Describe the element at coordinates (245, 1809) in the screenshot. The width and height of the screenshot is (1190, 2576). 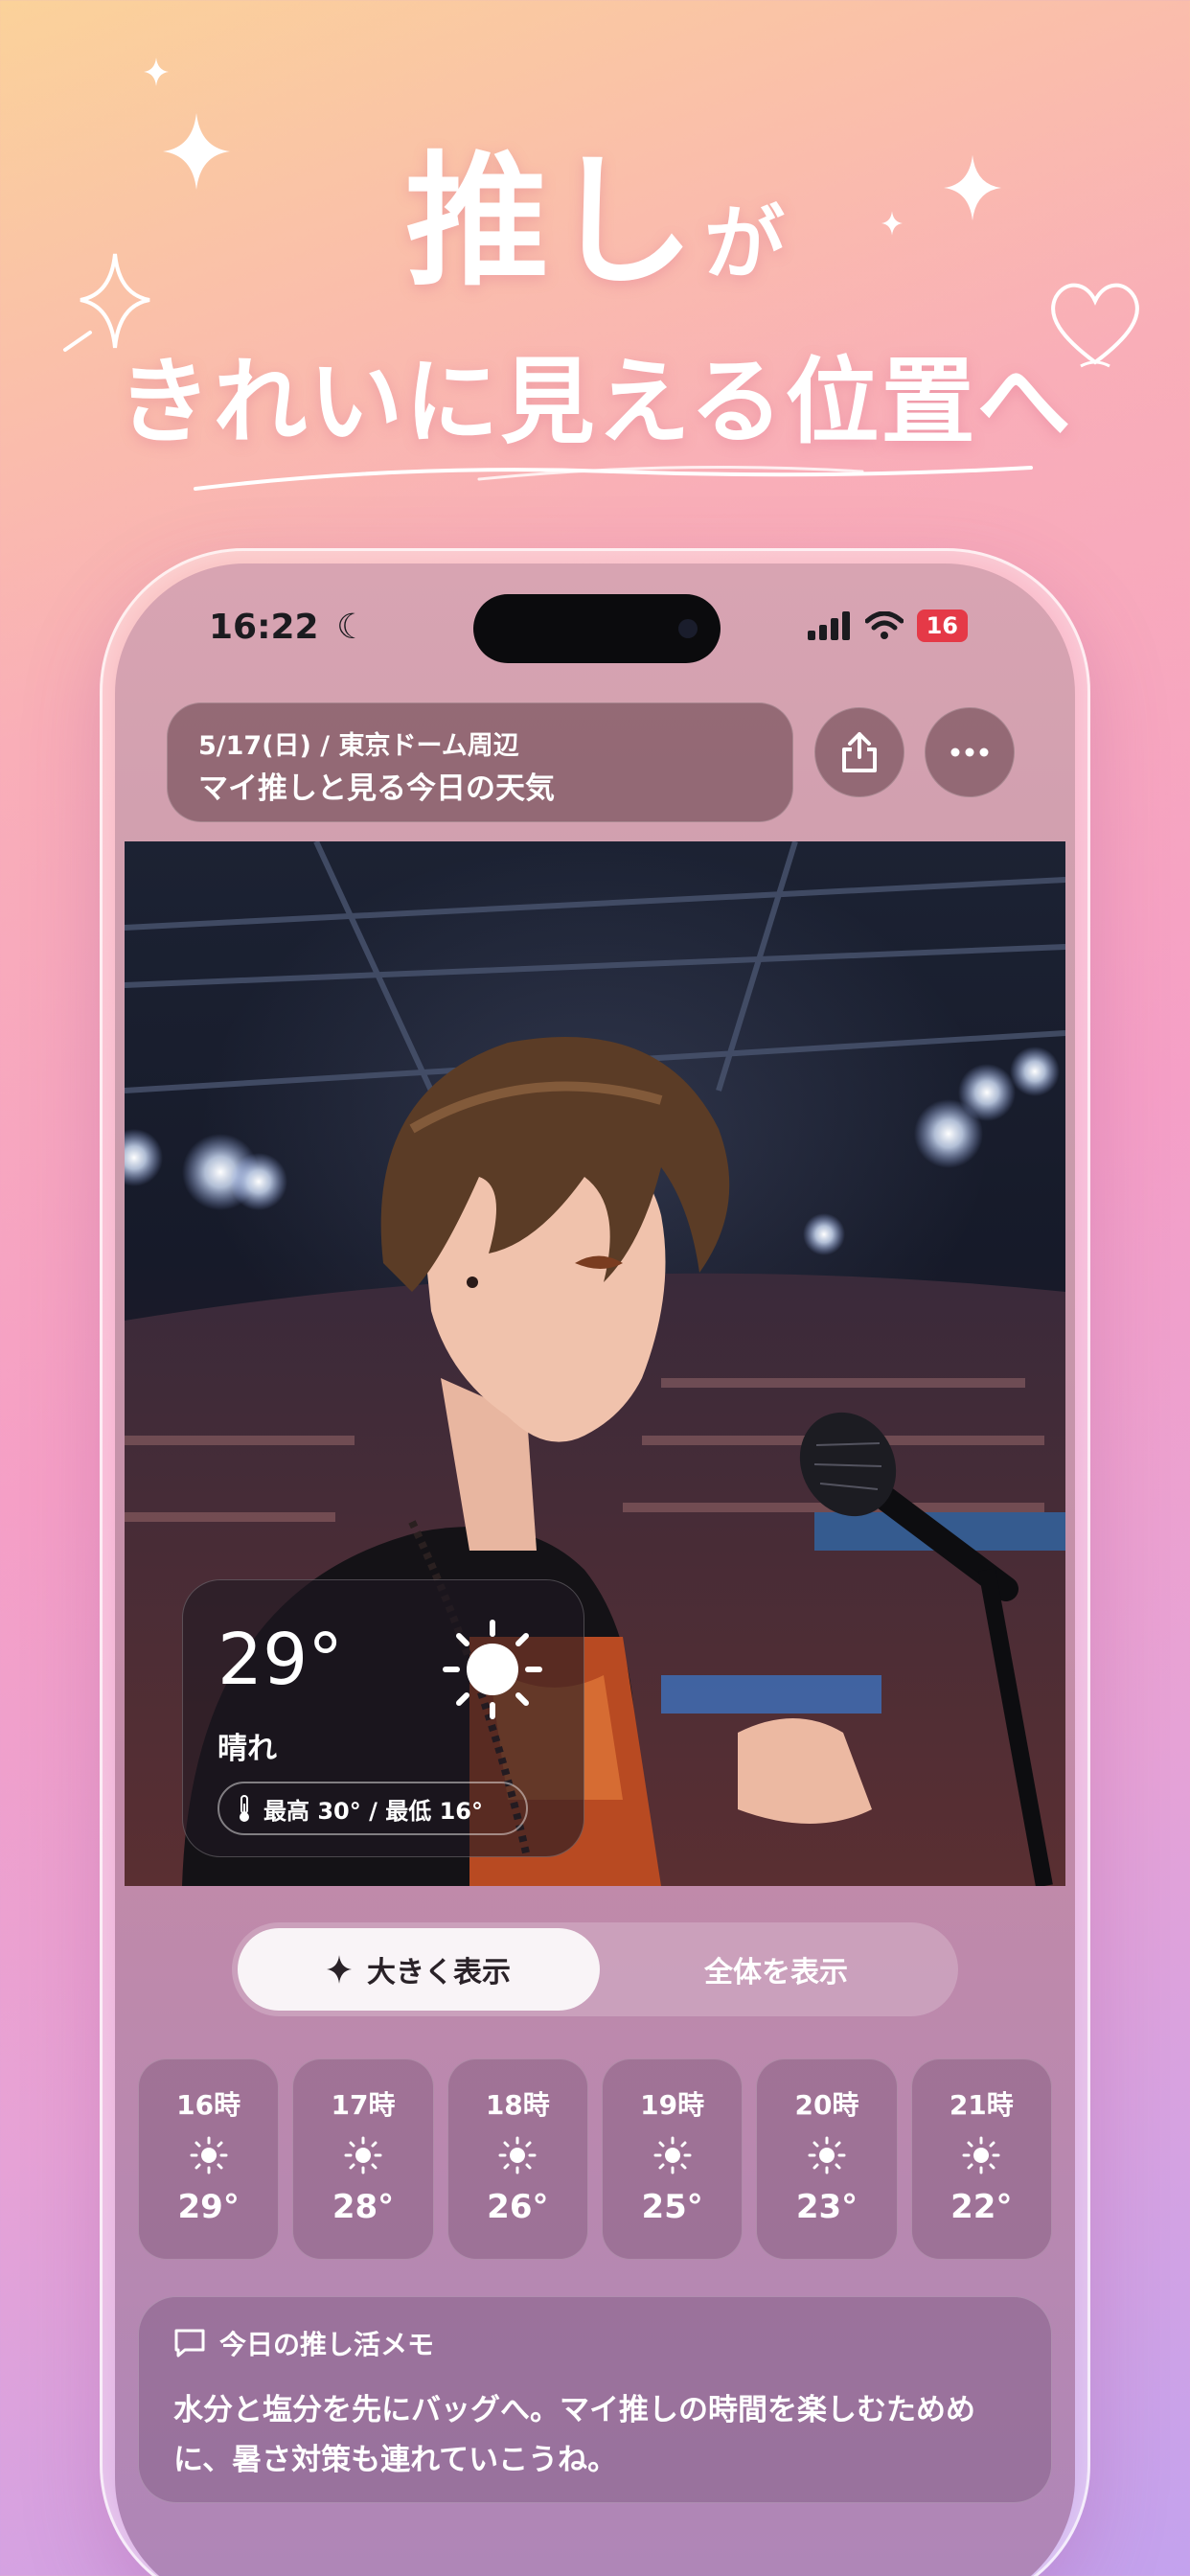
I see `thermometer-icon` at that location.